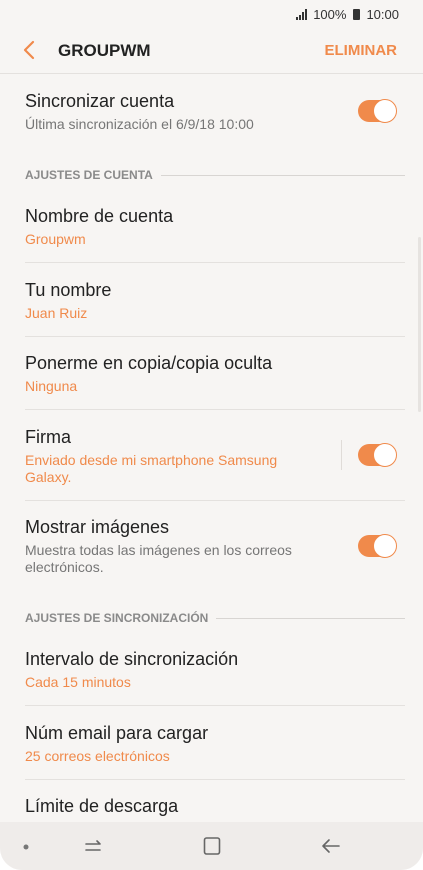 This screenshot has width=423, height=870. What do you see at coordinates (104, 50) in the screenshot?
I see `page-title: GROUPWM` at bounding box center [104, 50].